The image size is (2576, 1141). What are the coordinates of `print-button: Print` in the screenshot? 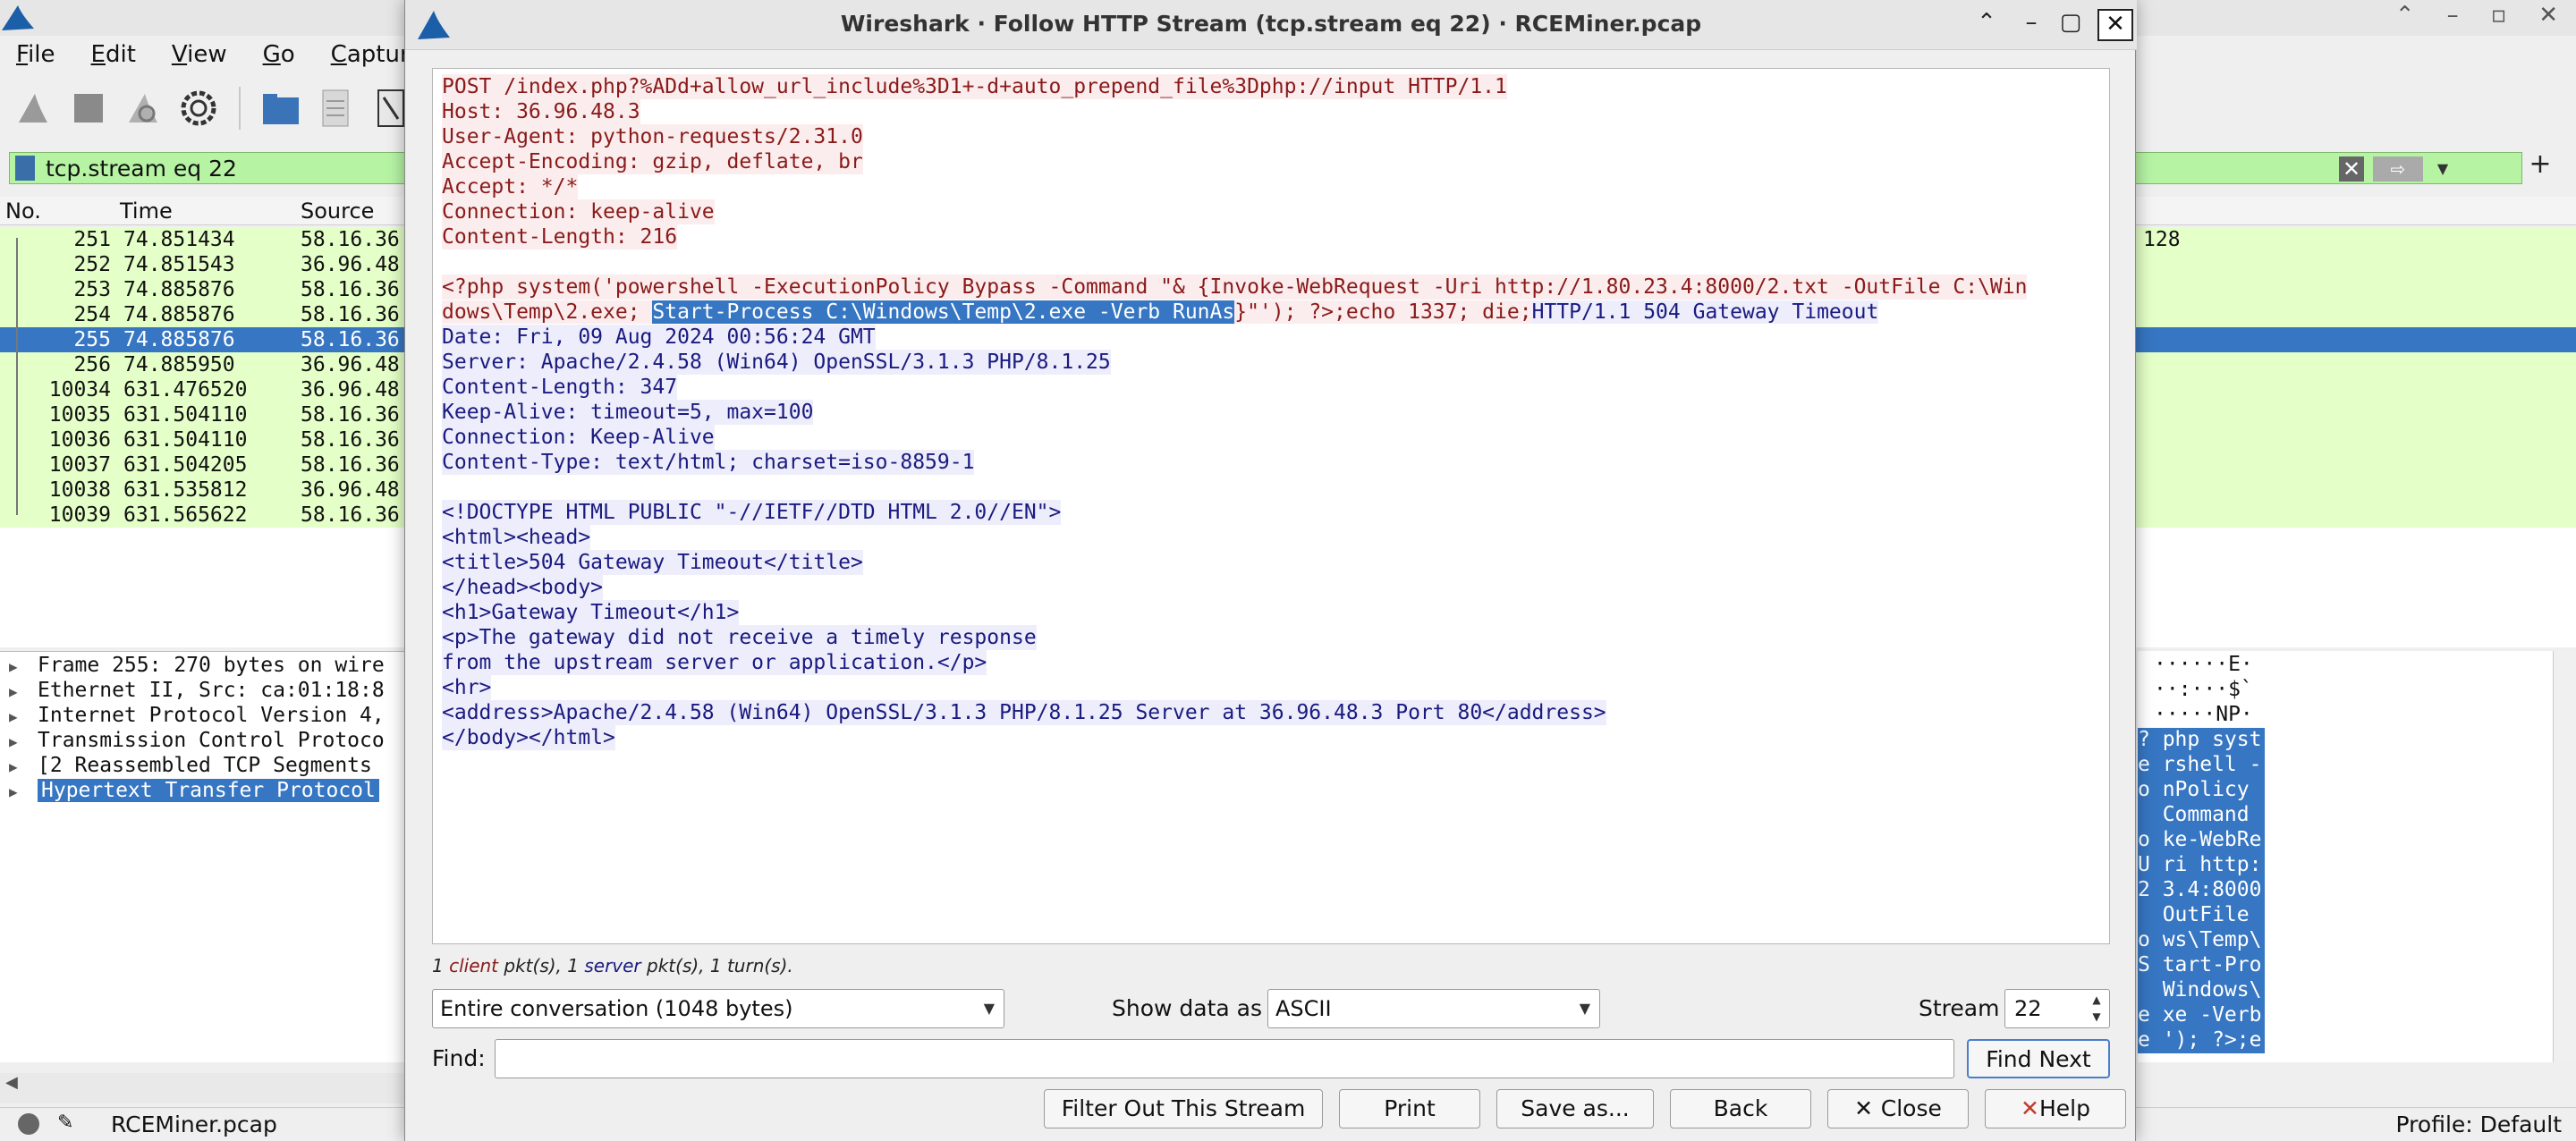 It's located at (1409, 1108).